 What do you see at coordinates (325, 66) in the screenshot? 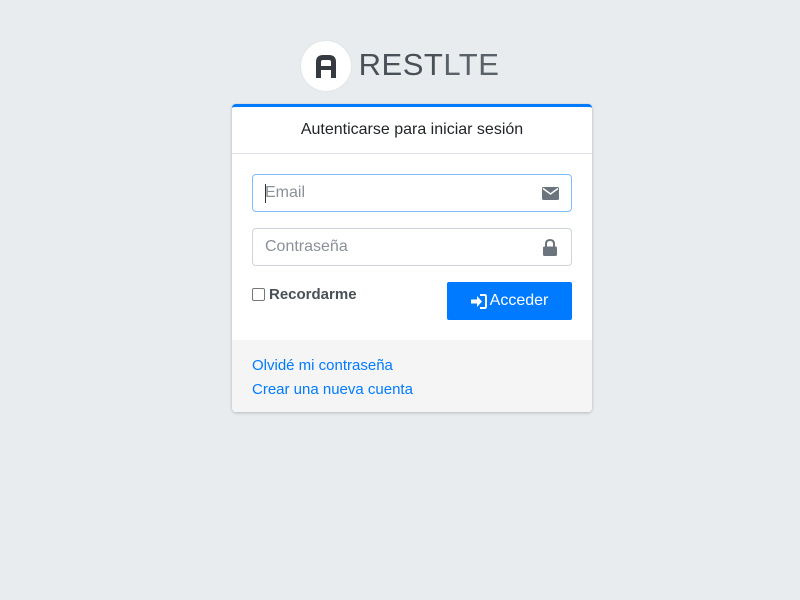
I see `letter-a-logo-icon` at bounding box center [325, 66].